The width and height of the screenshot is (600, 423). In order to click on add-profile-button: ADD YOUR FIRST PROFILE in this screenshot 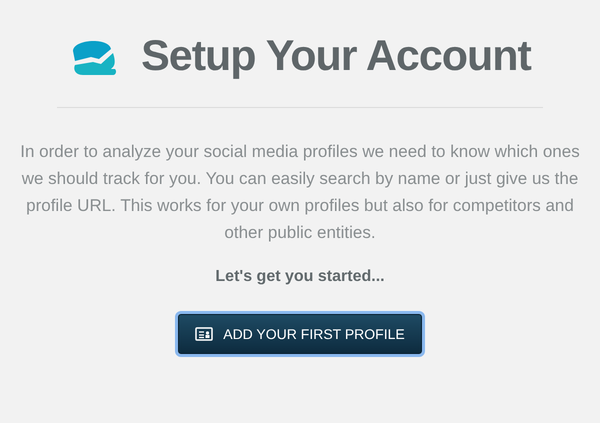, I will do `click(300, 334)`.